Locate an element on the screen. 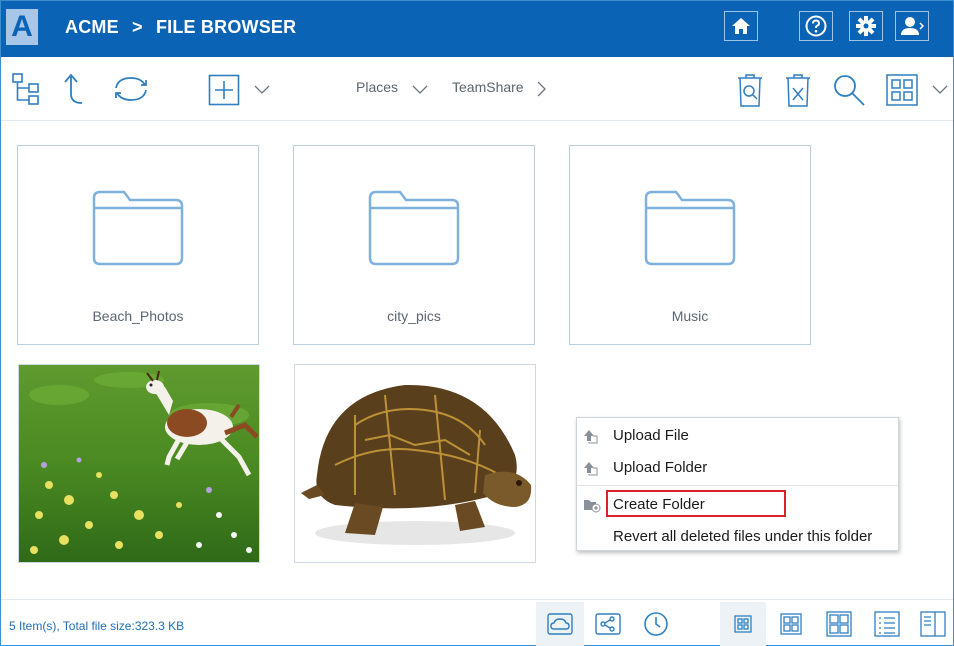 Image resolution: width=954 pixels, height=646 pixels. add-button is located at coordinates (224, 90).